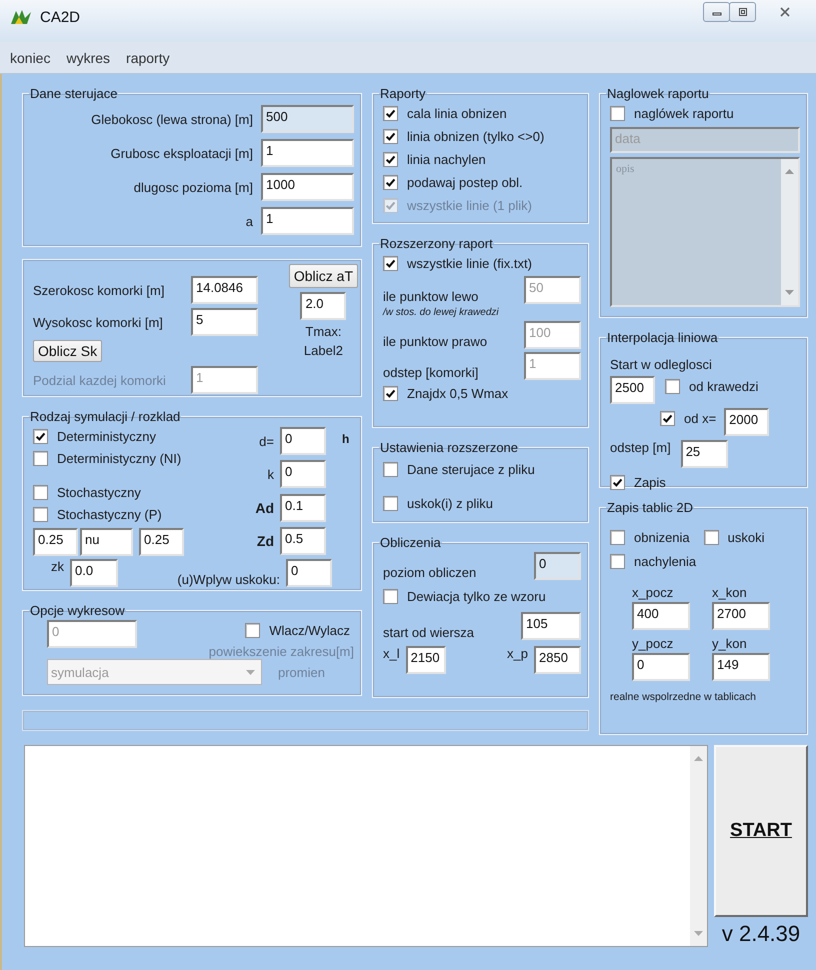  I want to click on start-button: START, so click(761, 831).